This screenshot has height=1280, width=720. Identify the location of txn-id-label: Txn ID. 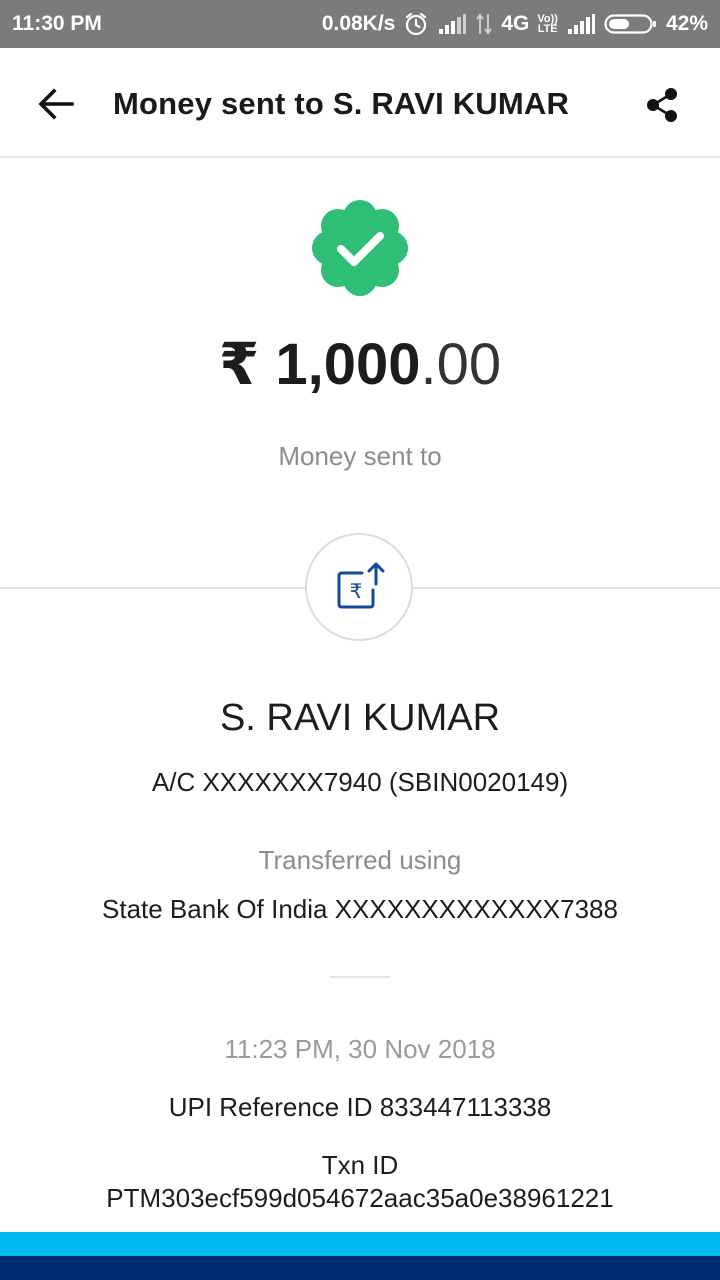
(360, 1165).